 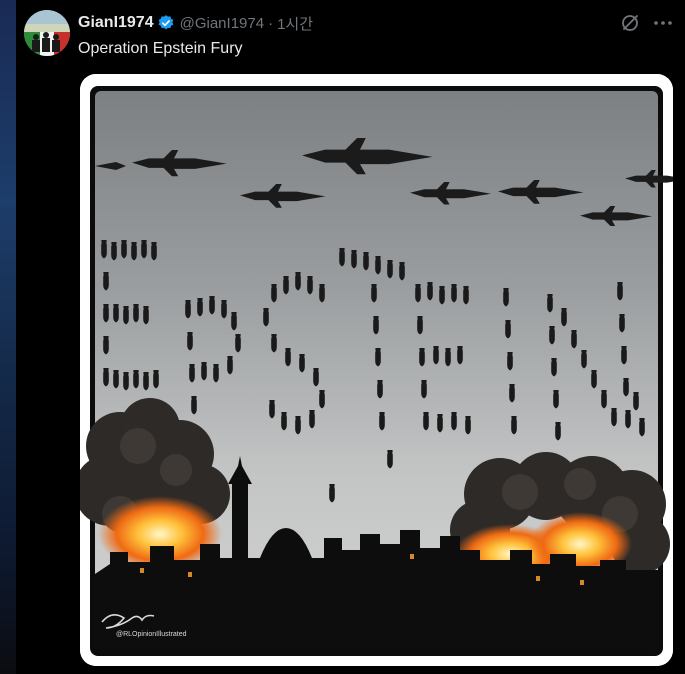 I want to click on avatar, so click(x=47, y=33).